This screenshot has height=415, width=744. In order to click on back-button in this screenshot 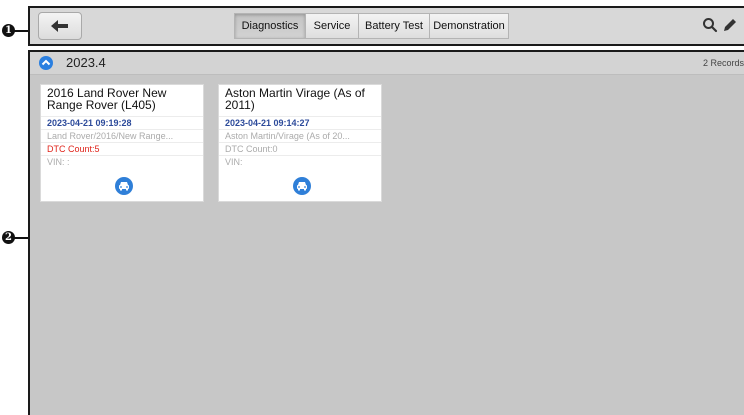, I will do `click(60, 26)`.